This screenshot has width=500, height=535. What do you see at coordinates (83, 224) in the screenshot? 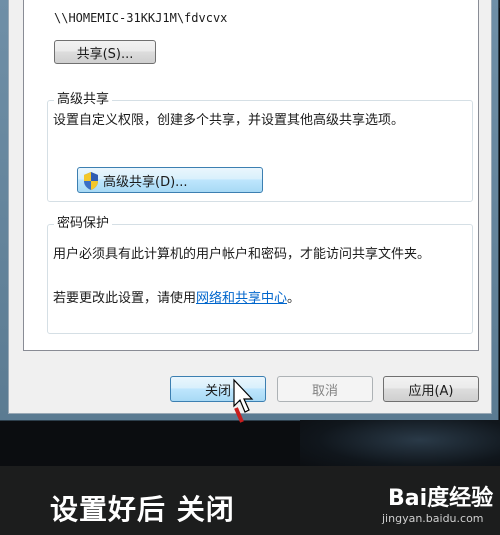
I see `password-protection-title: 密码保护` at bounding box center [83, 224].